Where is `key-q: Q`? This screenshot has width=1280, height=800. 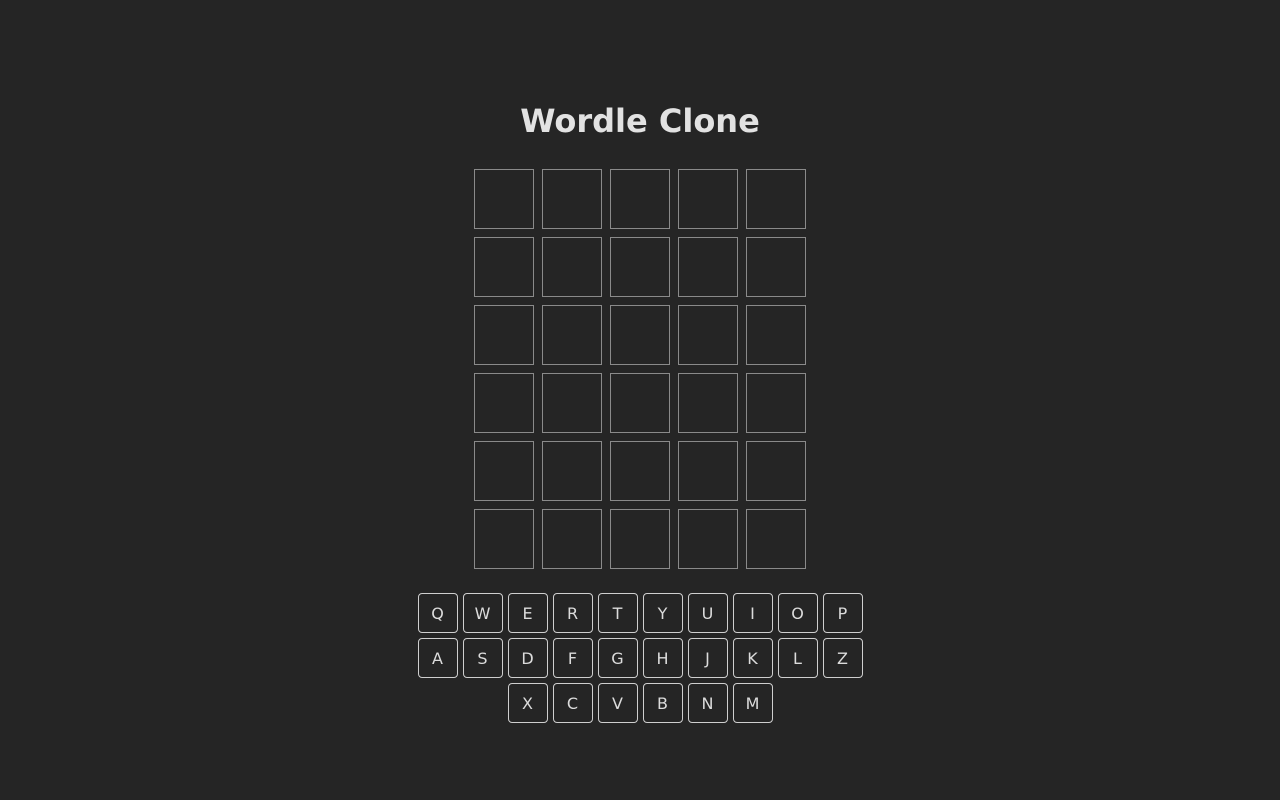
key-q: Q is located at coordinates (437, 613).